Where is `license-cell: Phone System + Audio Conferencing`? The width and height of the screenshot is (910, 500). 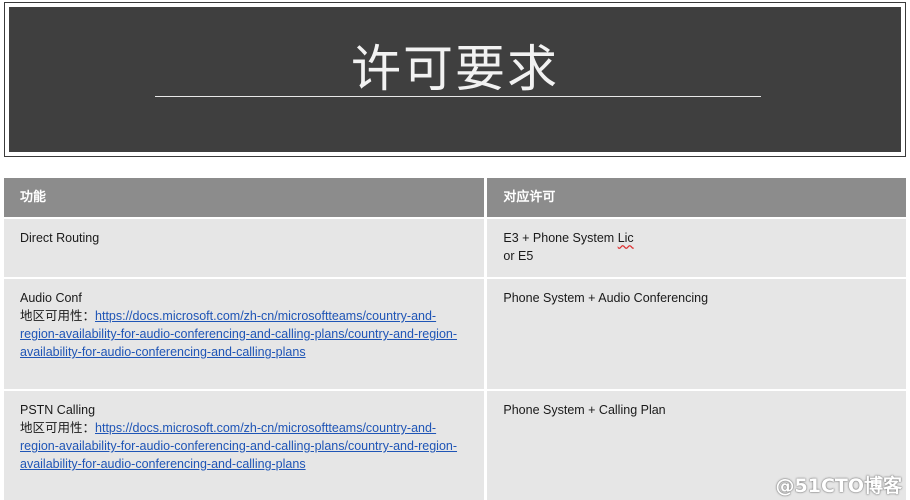 license-cell: Phone System + Audio Conferencing is located at coordinates (696, 334).